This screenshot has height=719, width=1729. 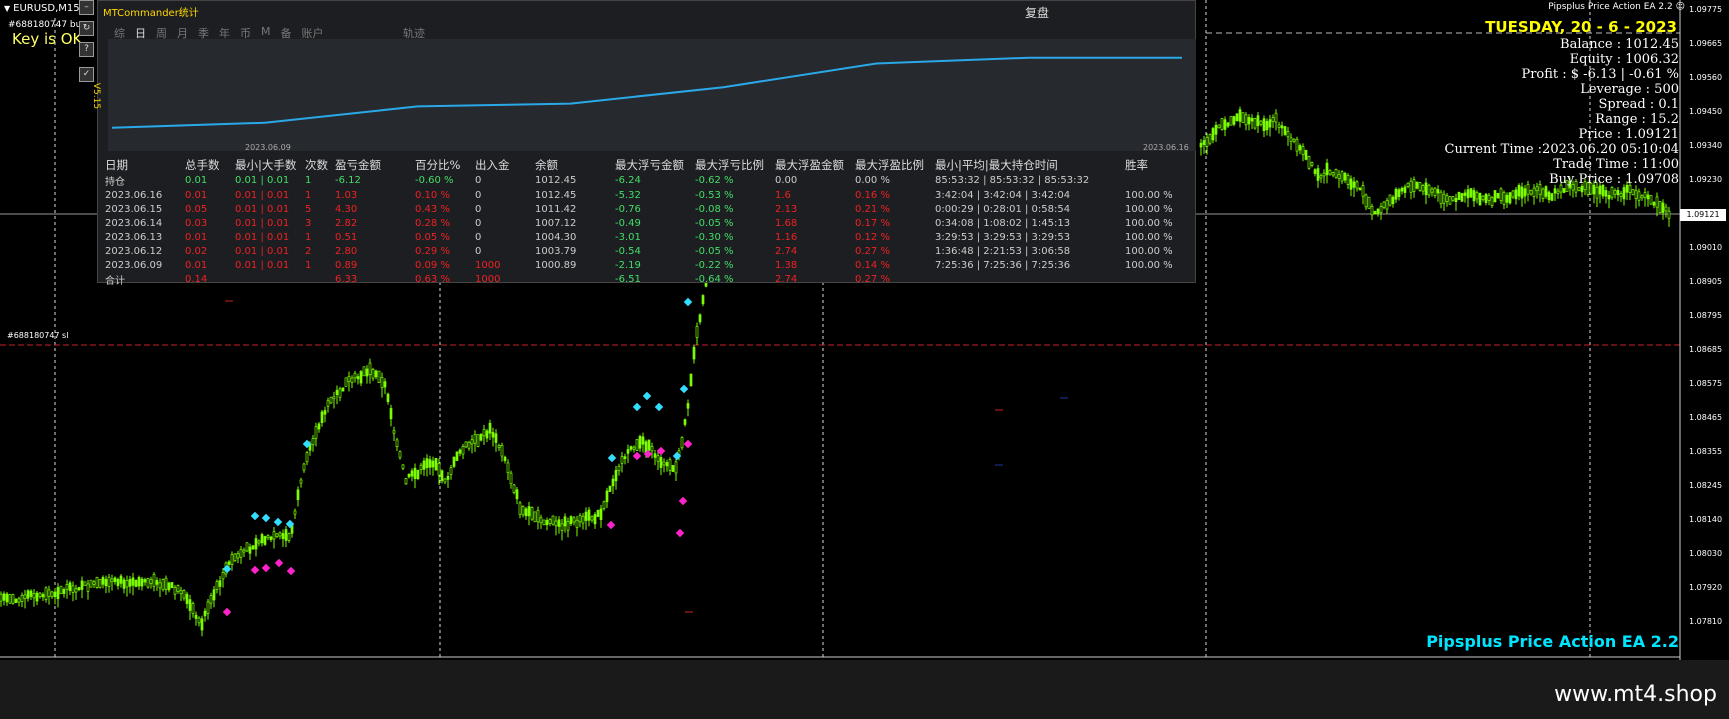 What do you see at coordinates (892, 165) in the screenshot?
I see `header-cell: 最大浮盈比例` at bounding box center [892, 165].